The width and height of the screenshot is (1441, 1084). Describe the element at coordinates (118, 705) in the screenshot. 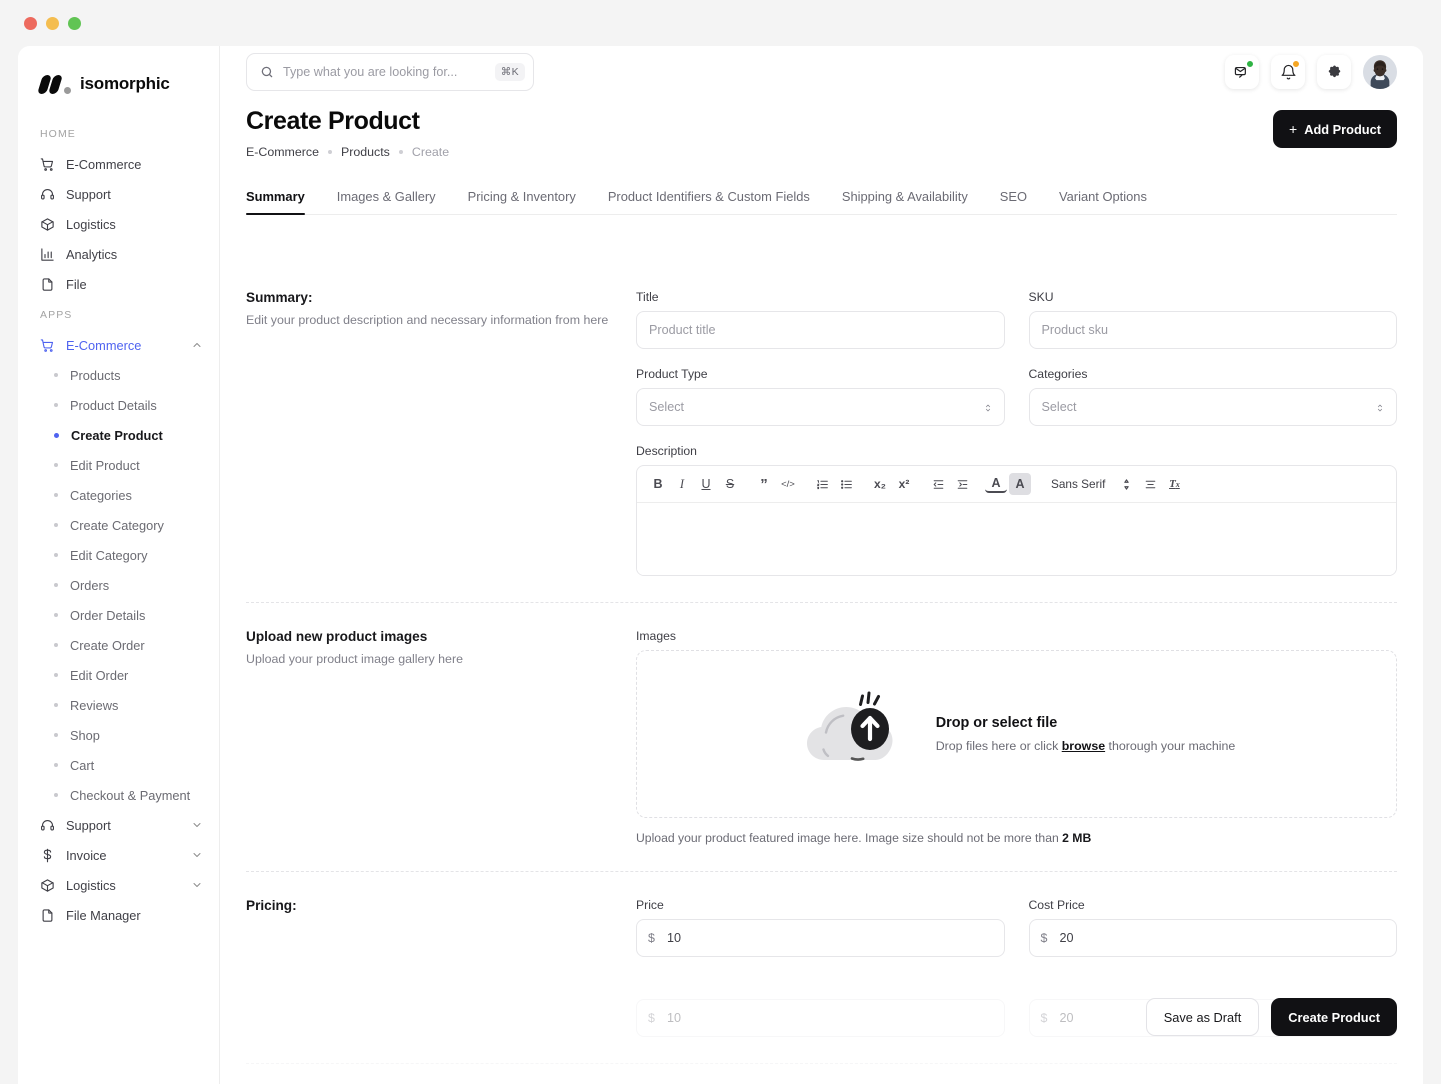

I see `sidebar-item-reviews: Reviews` at that location.